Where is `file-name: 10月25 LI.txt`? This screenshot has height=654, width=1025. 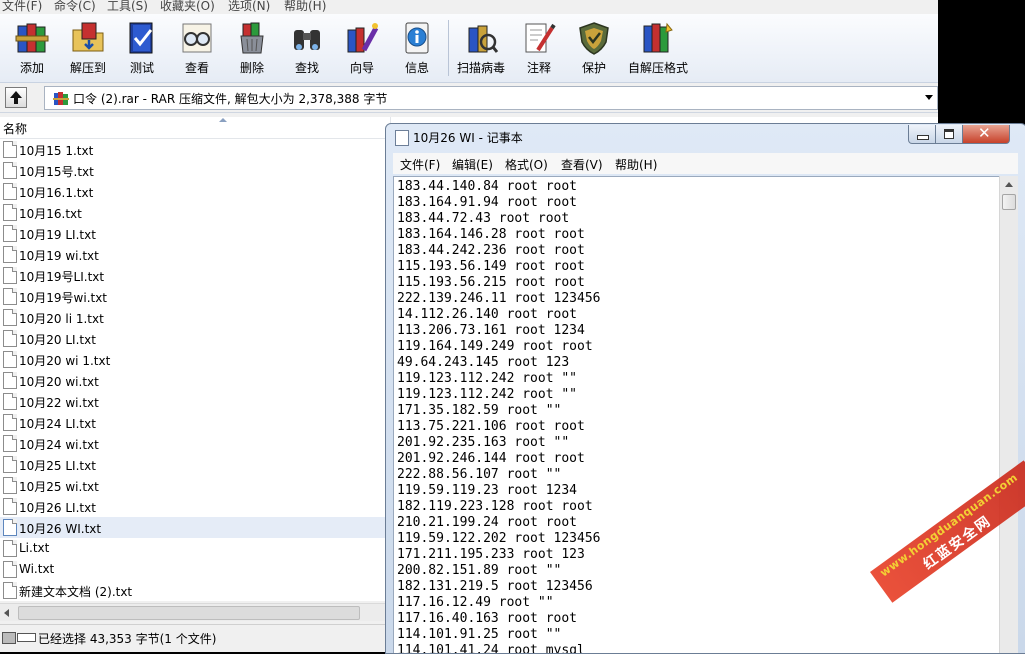
file-name: 10月25 LI.txt is located at coordinates (57, 466).